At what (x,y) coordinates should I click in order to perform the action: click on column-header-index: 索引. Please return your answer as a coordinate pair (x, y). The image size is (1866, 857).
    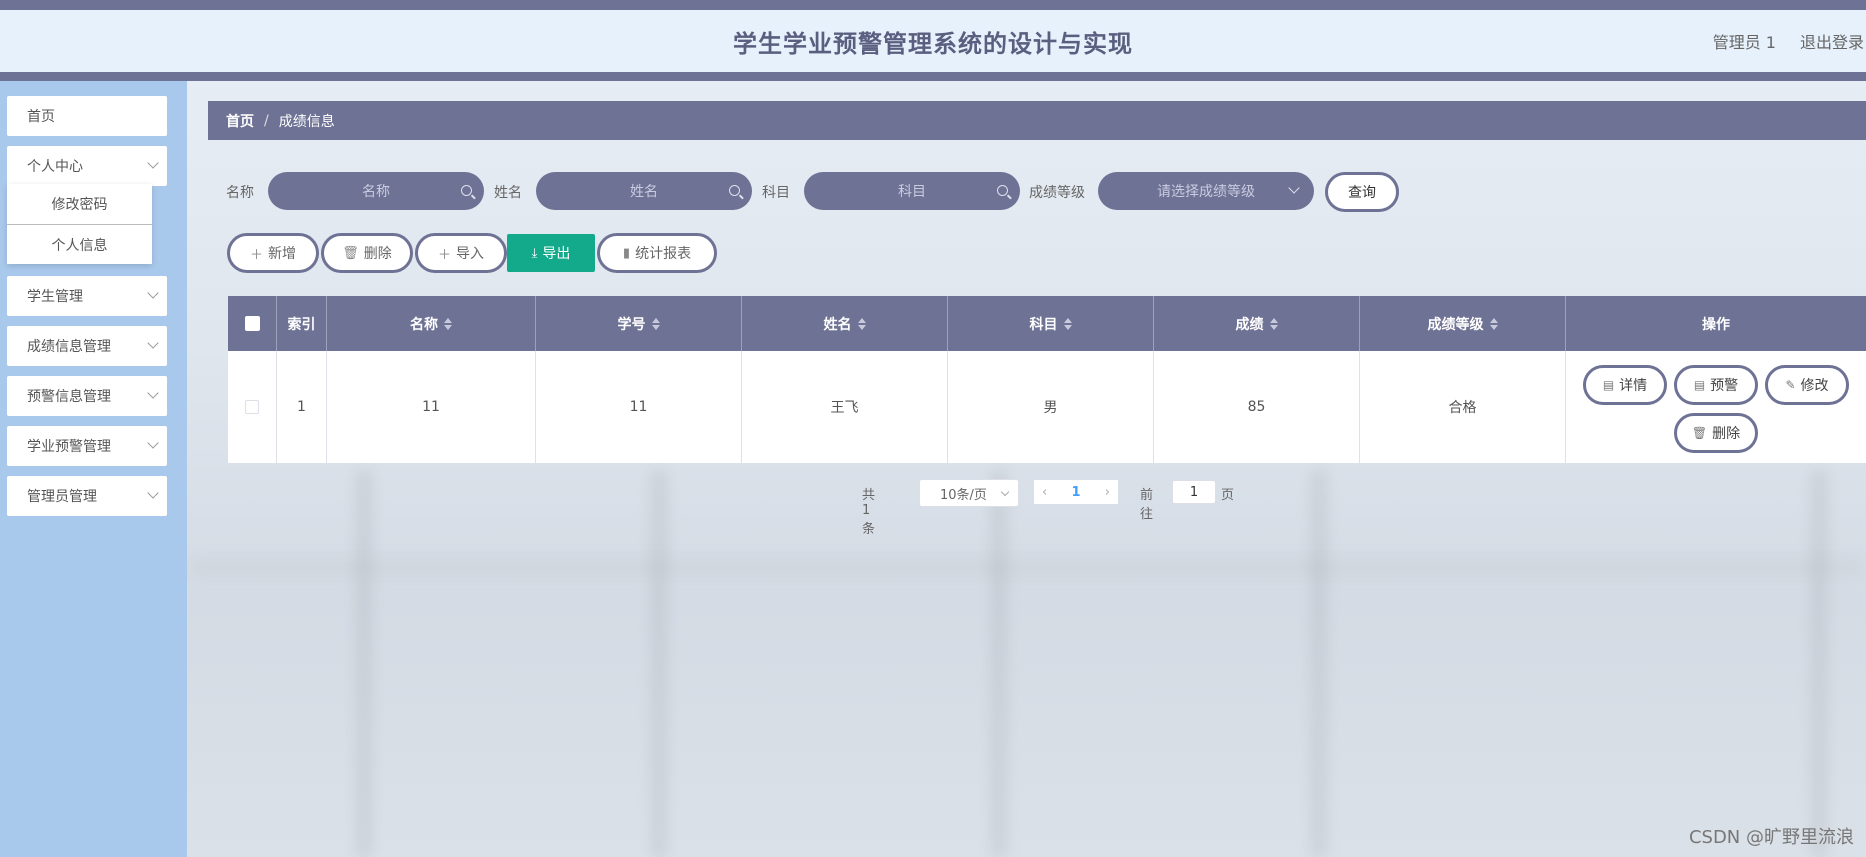
    Looking at the image, I should click on (302, 323).